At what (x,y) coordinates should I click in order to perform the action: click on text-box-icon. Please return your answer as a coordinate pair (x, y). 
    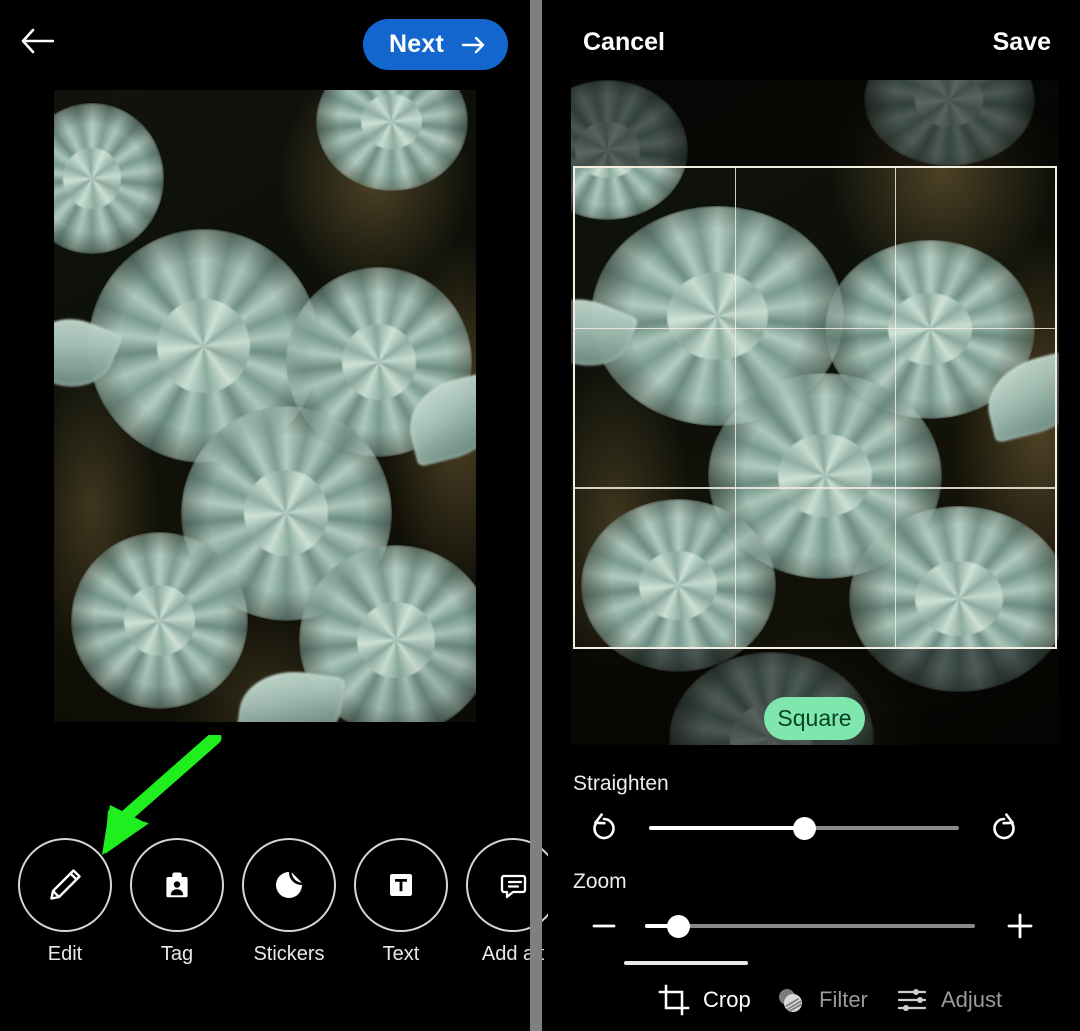
    Looking at the image, I should click on (401, 885).